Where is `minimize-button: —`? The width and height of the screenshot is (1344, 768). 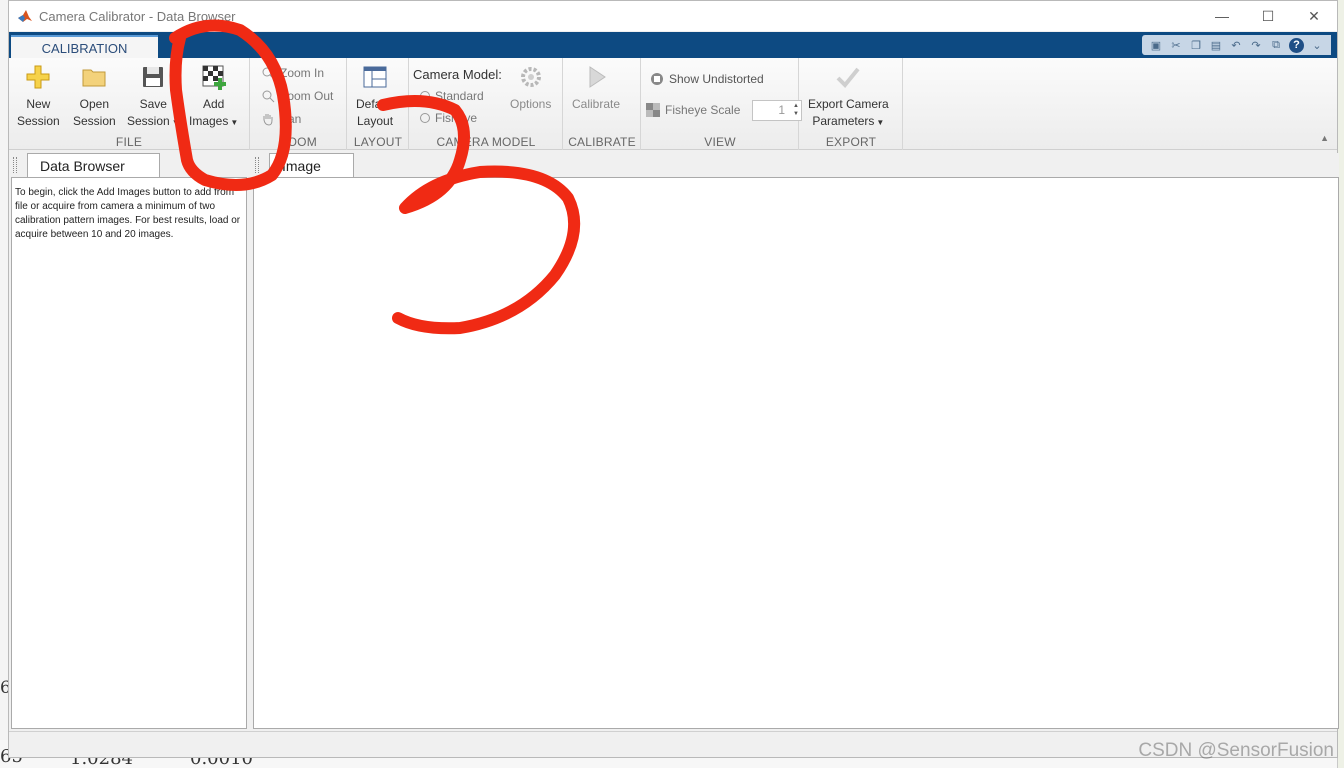
minimize-button: — is located at coordinates (1222, 16).